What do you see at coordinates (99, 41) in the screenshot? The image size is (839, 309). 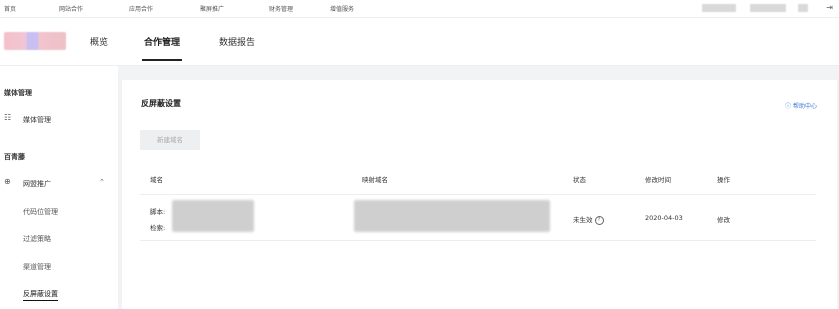 I see `tab-overview: 概览` at bounding box center [99, 41].